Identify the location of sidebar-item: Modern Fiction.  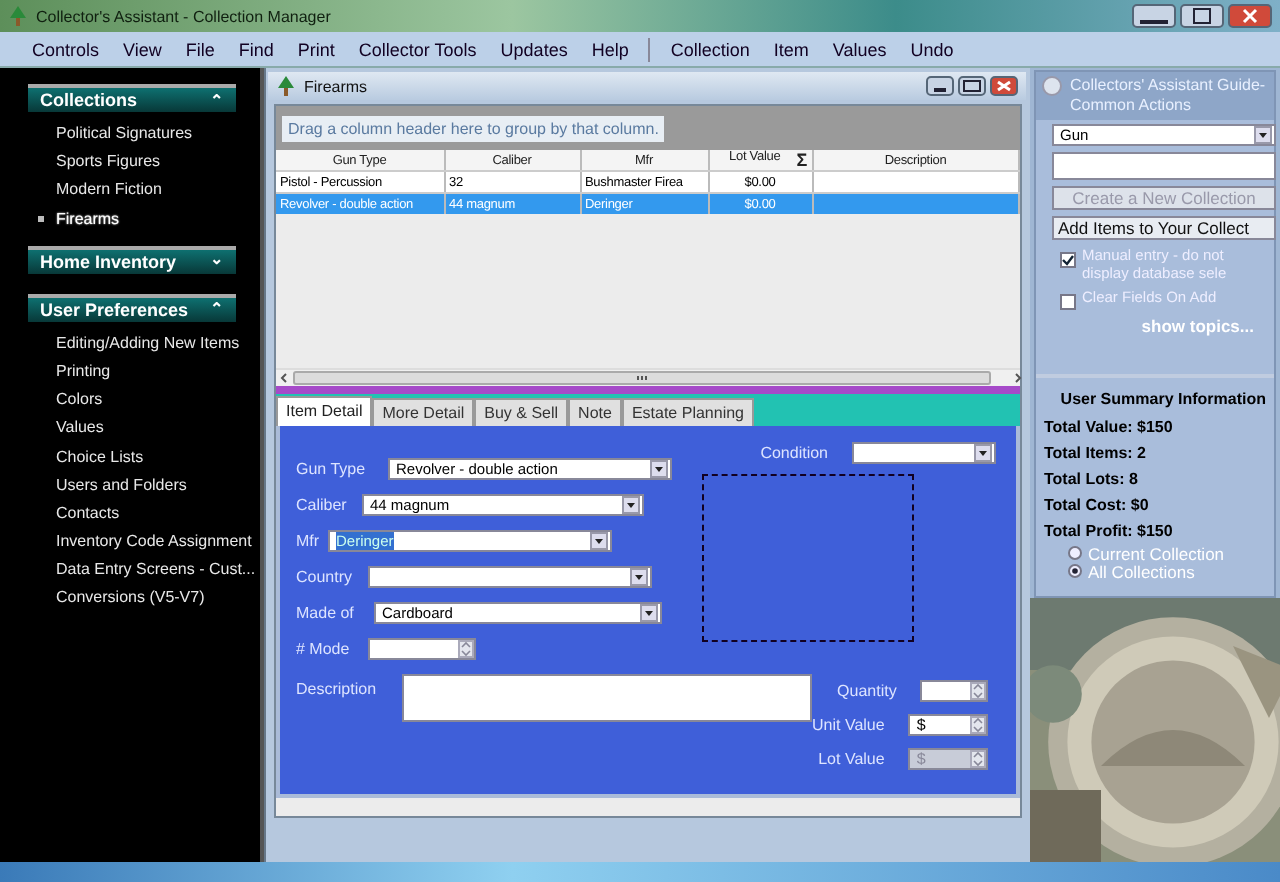
(109, 191).